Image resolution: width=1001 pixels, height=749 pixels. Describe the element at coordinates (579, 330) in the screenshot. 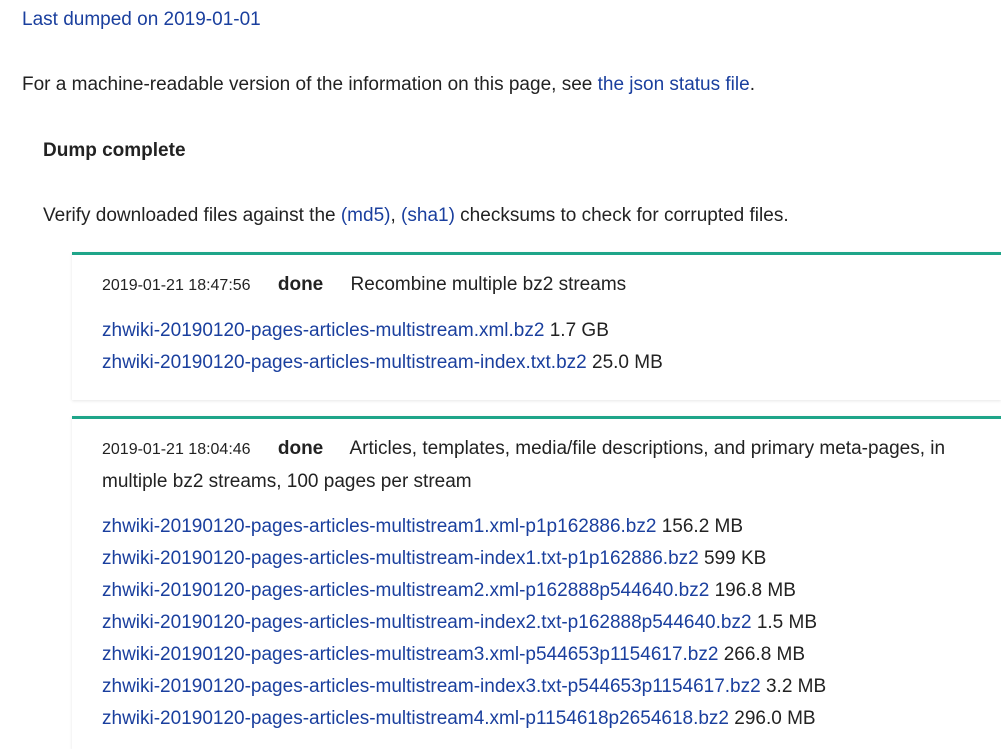

I see `file-size: 1.7 GB` at that location.